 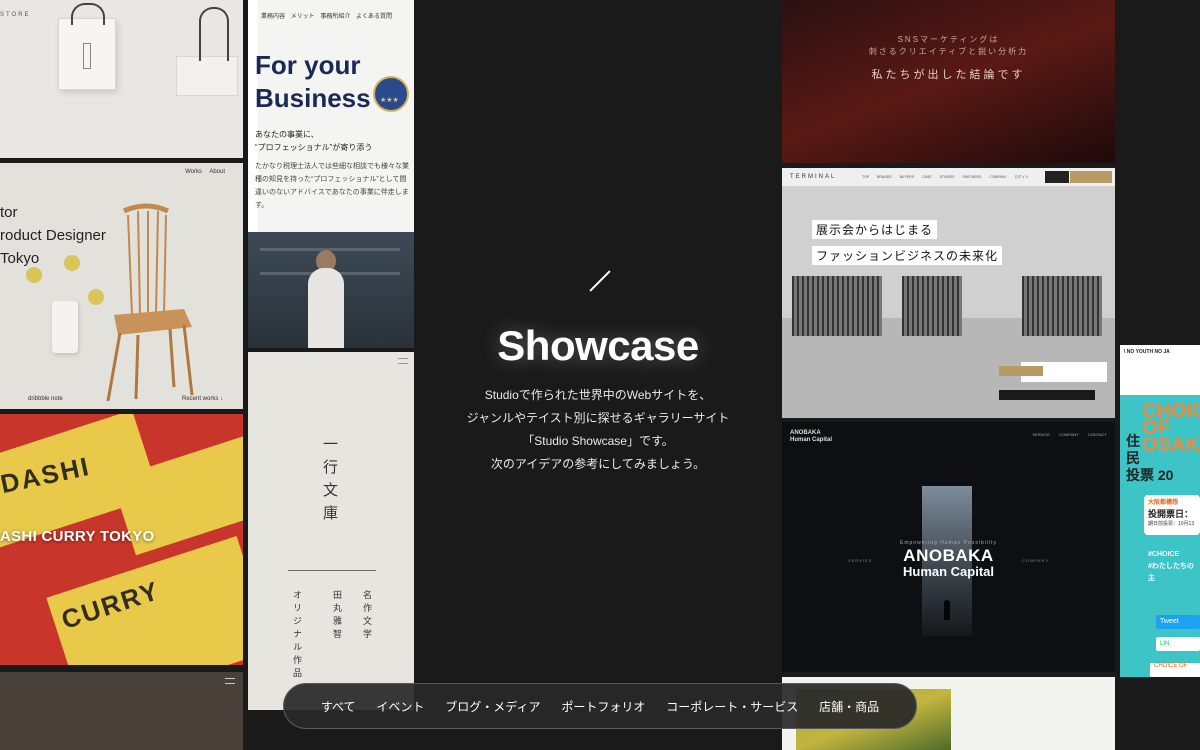 I want to click on info-label: 大阪都構想, so click(x=1163, y=503).